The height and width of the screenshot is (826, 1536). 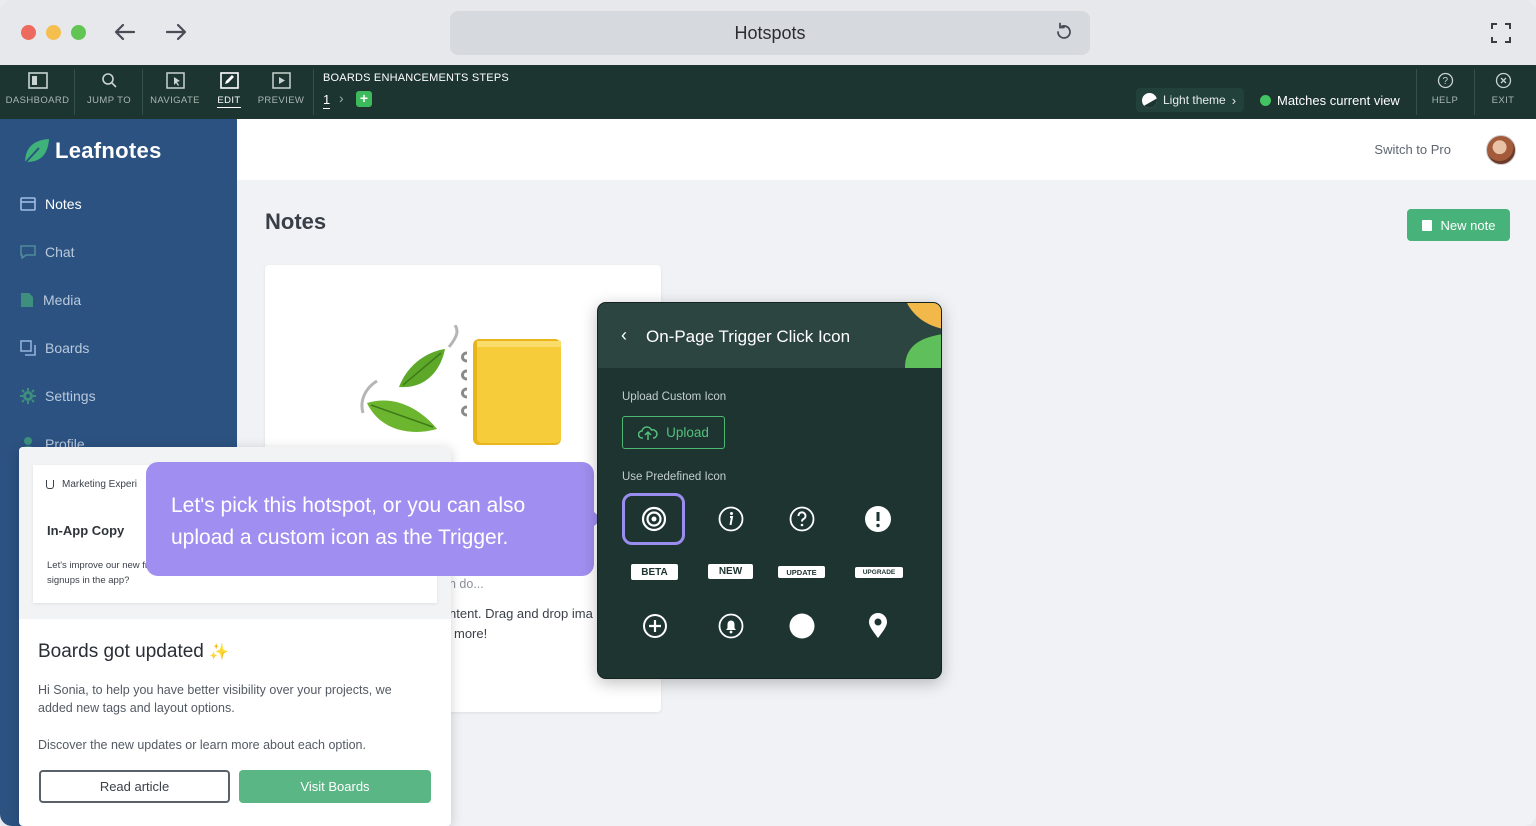 I want to click on help-icon: ?, so click(x=1445, y=80).